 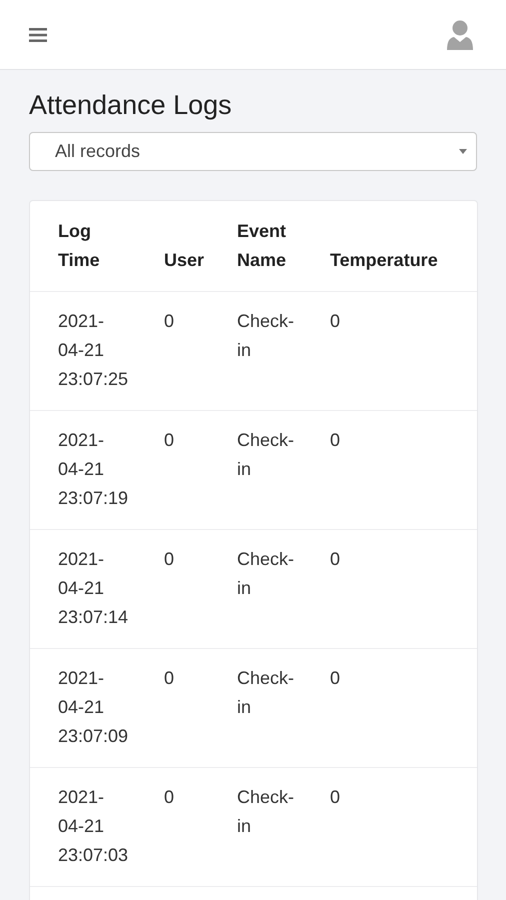 I want to click on column-header: User, so click(x=185, y=260).